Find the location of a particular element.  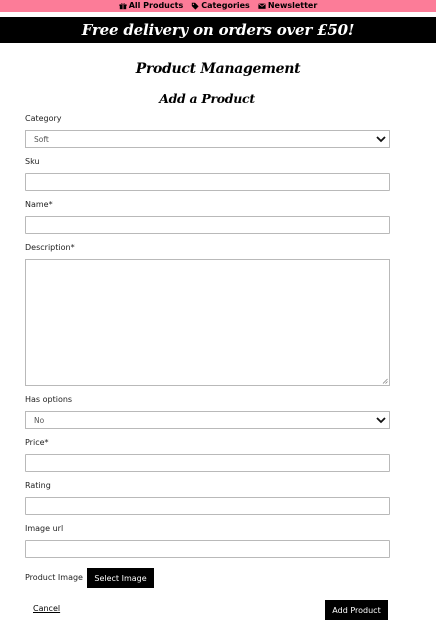

name-input is located at coordinates (207, 225).